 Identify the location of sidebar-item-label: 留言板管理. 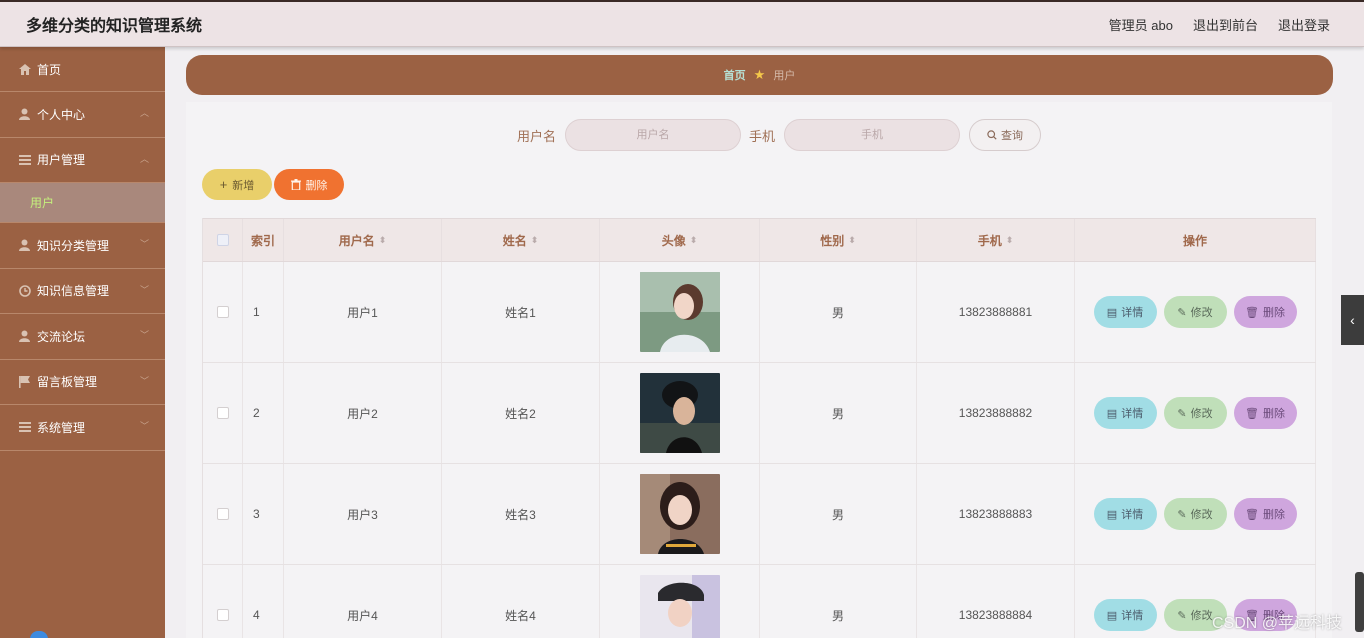
(67, 382).